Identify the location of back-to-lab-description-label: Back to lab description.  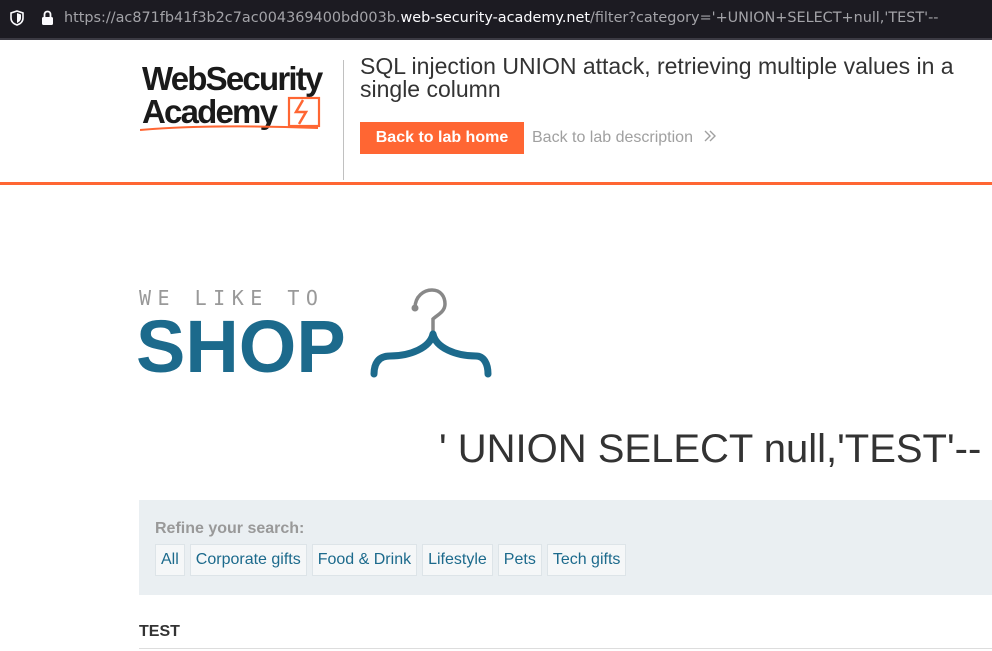
(612, 137).